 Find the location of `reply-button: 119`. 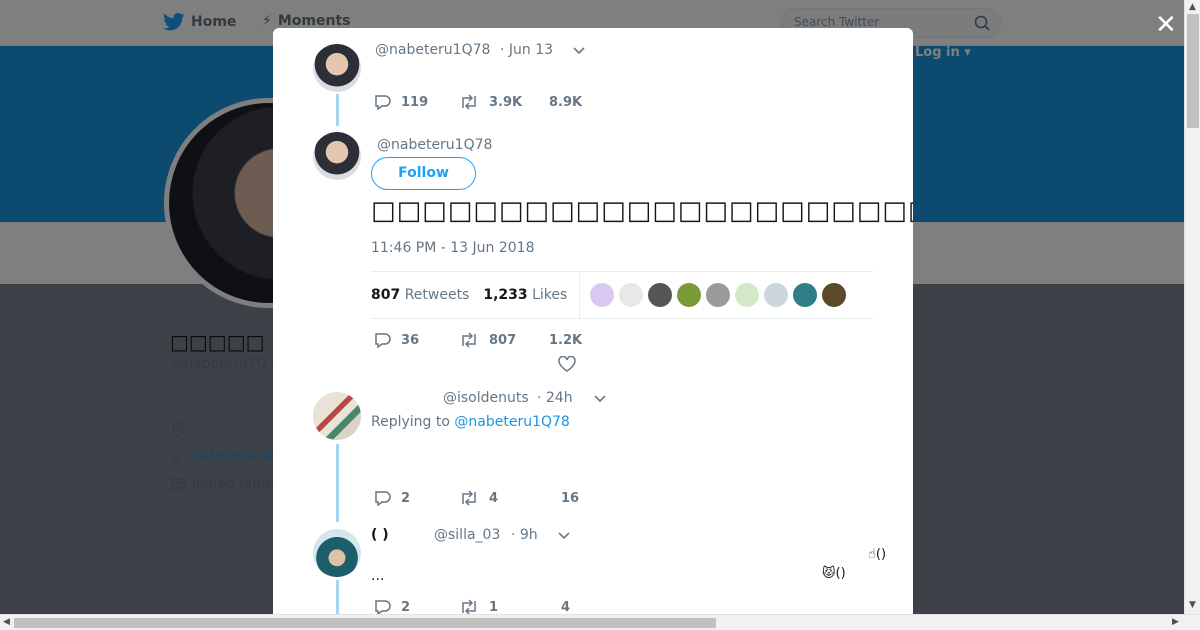

reply-button: 119 is located at coordinates (416, 102).